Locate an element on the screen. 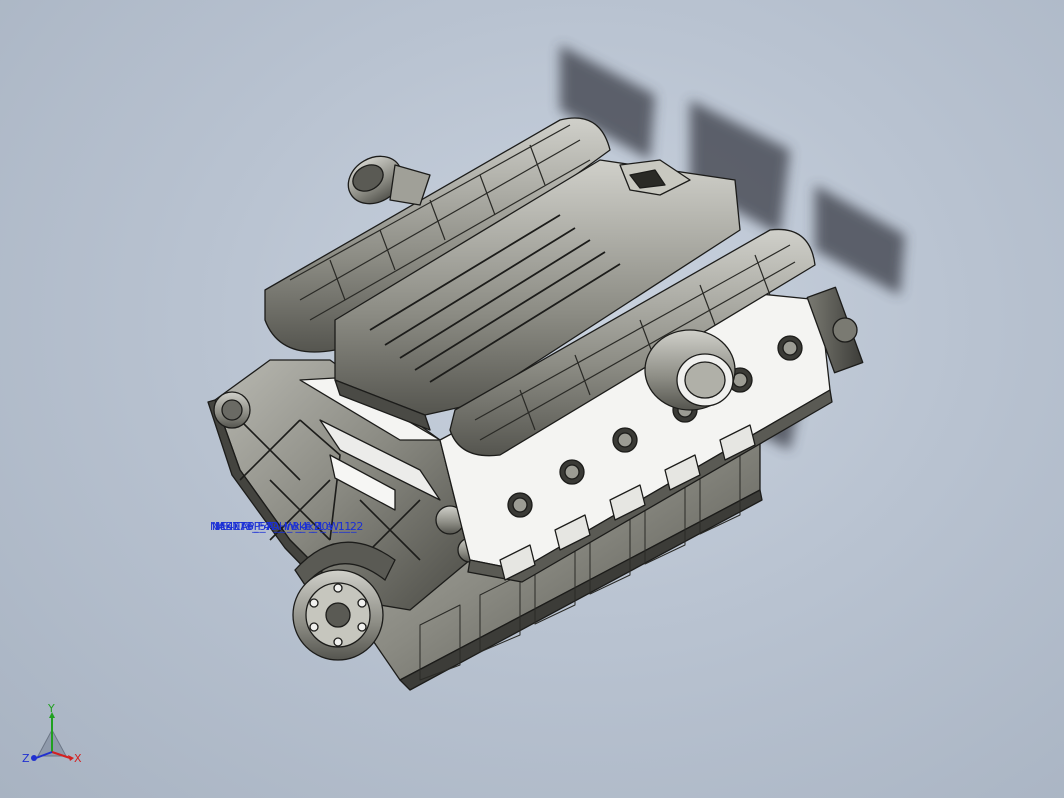 The width and height of the screenshot is (1064, 798). y-axis-label: Y is located at coordinates (51, 708).